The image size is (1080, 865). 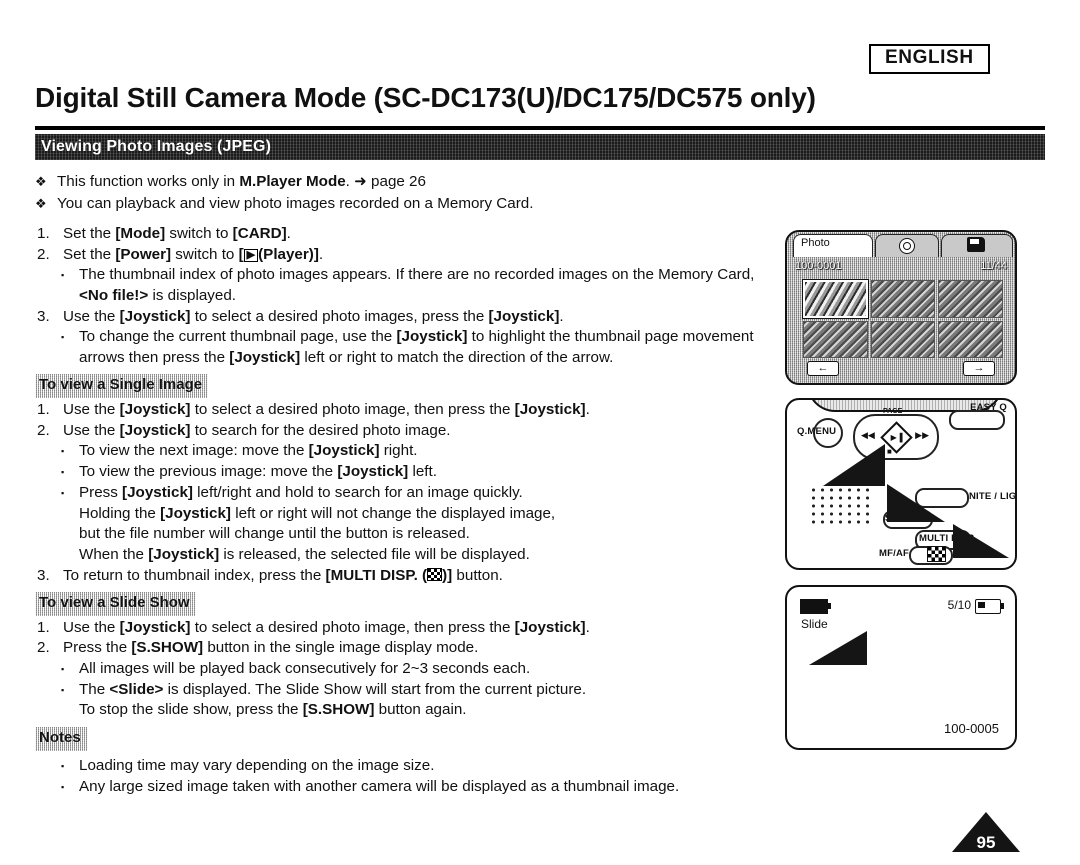 I want to click on title-divider, so click(x=540, y=128).